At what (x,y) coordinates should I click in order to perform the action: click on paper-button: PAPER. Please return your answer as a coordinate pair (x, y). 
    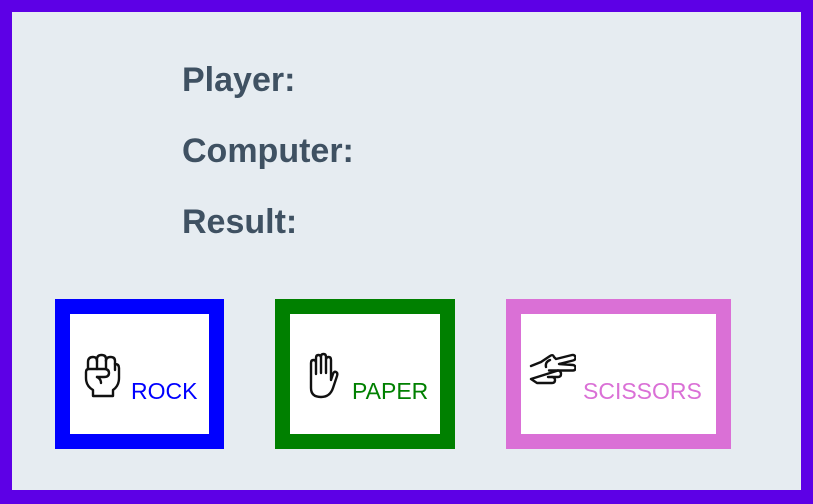
    Looking at the image, I should click on (365, 374).